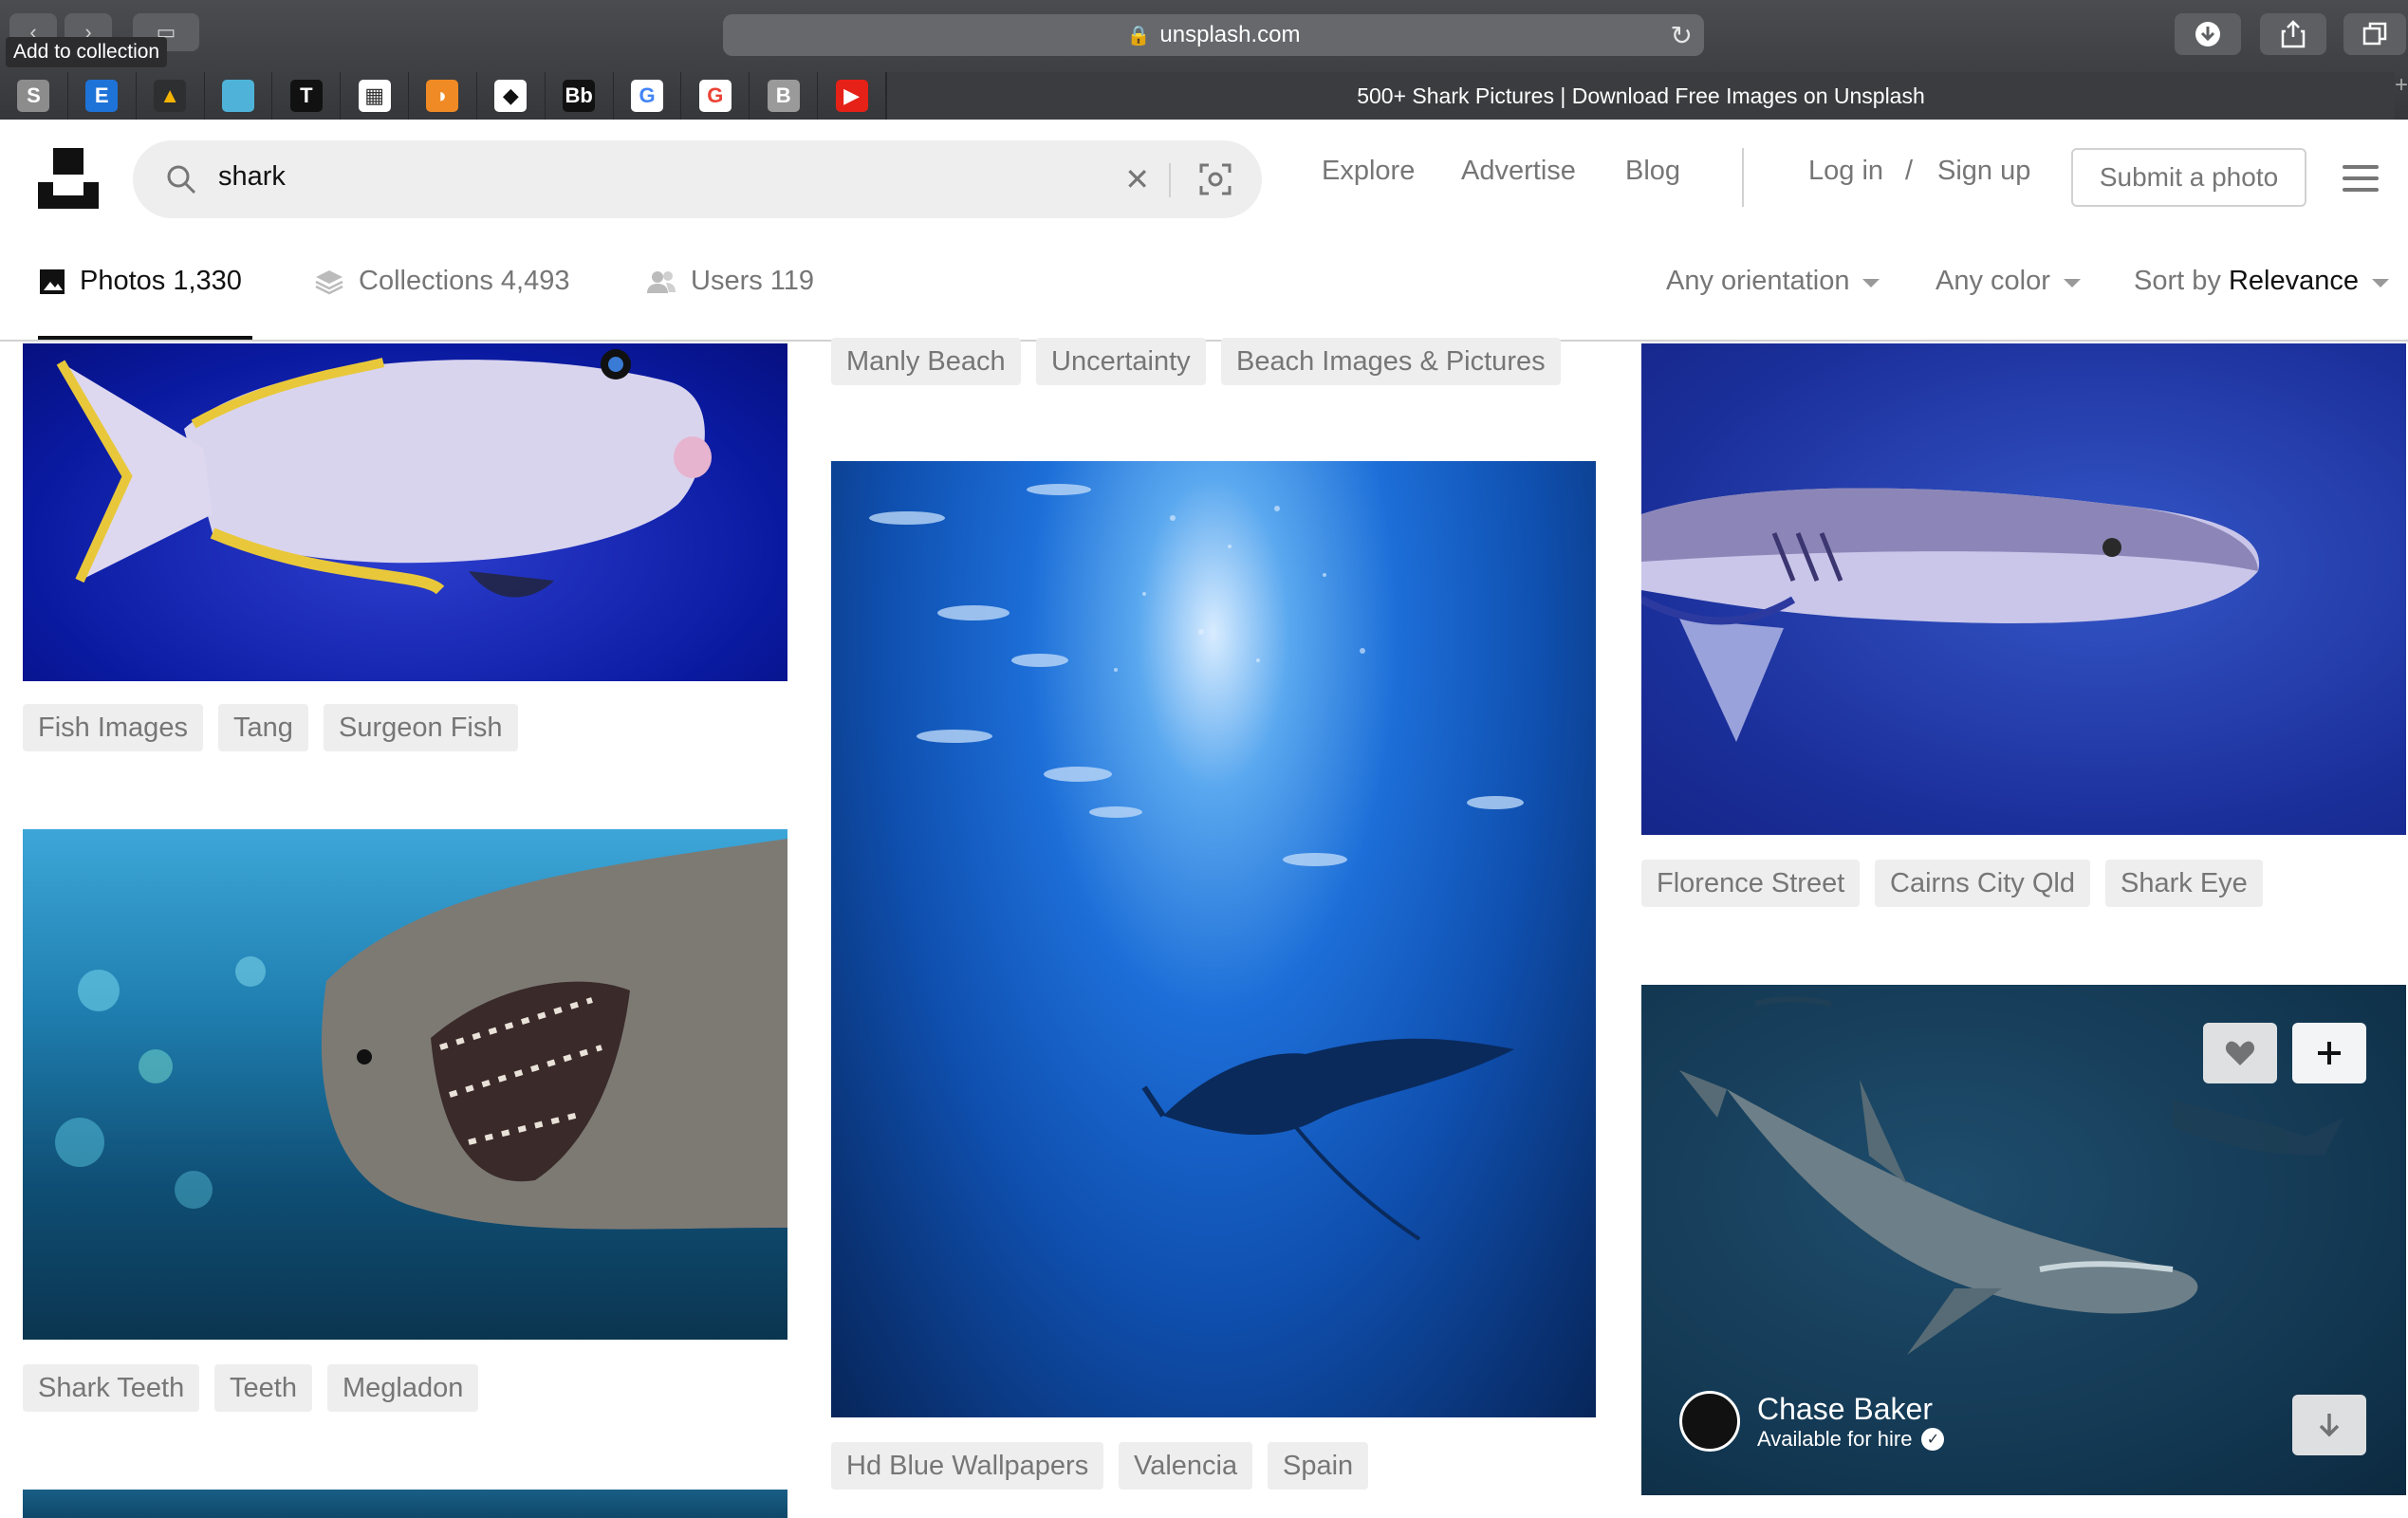  What do you see at coordinates (1743, 177) in the screenshot?
I see `header-divider` at bounding box center [1743, 177].